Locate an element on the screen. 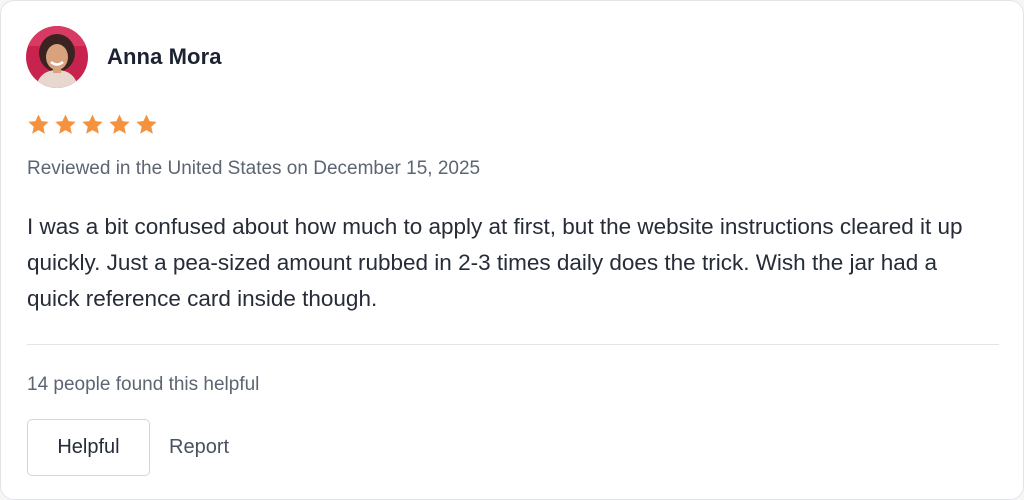 This screenshot has height=500, width=1024. helpful-count: 14 people found this helpful is located at coordinates (143, 384).